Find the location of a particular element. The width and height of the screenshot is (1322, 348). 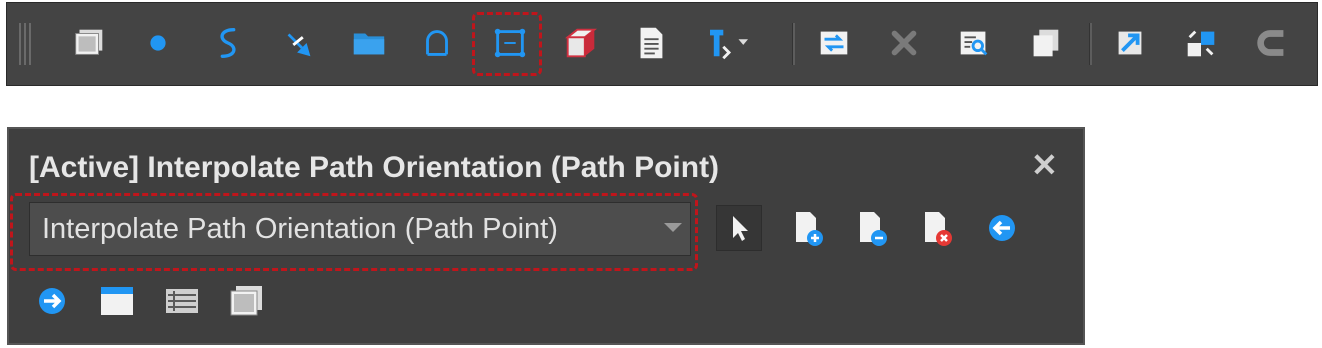

rotate-icon is located at coordinates (1201, 43).